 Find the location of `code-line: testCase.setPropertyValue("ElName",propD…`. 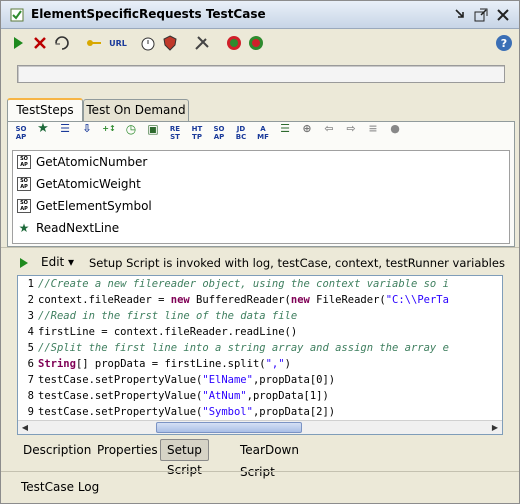

code-line: testCase.setPropertyValue("ElName",propD… is located at coordinates (187, 380).